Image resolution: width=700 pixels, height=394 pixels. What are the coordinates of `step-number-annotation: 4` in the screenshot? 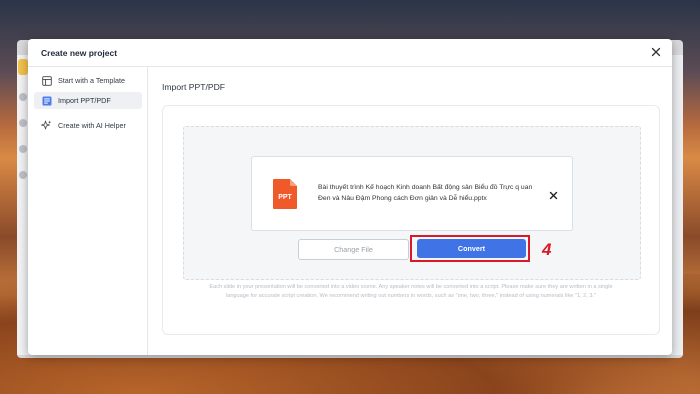 It's located at (547, 249).